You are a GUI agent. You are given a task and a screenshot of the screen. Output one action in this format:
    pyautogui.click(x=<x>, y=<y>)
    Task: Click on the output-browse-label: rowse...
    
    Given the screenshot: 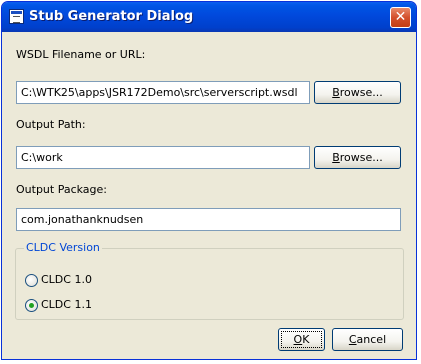 What is the action you would take?
    pyautogui.click(x=361, y=157)
    